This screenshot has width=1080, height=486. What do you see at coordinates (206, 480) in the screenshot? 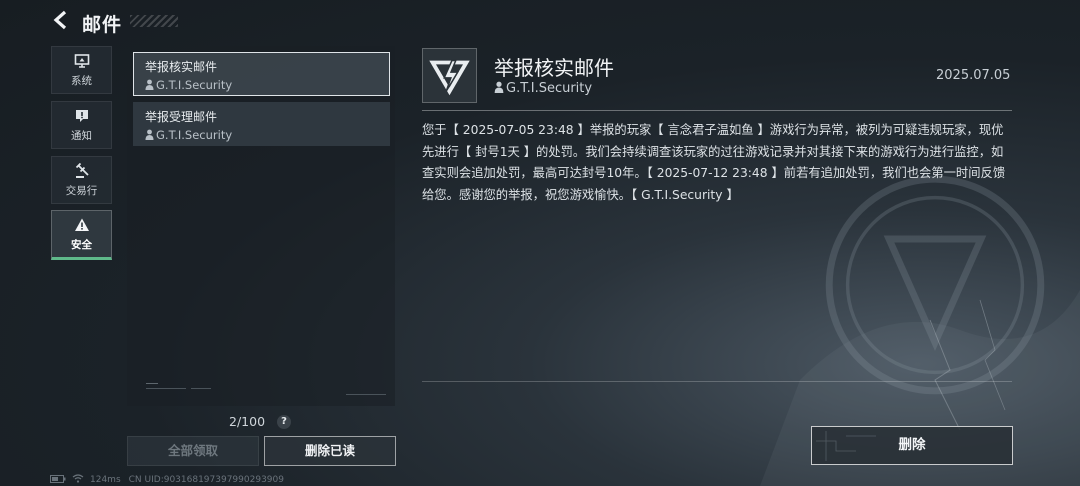
I see `uid-text: CN UID:903168197397990293909` at bounding box center [206, 480].